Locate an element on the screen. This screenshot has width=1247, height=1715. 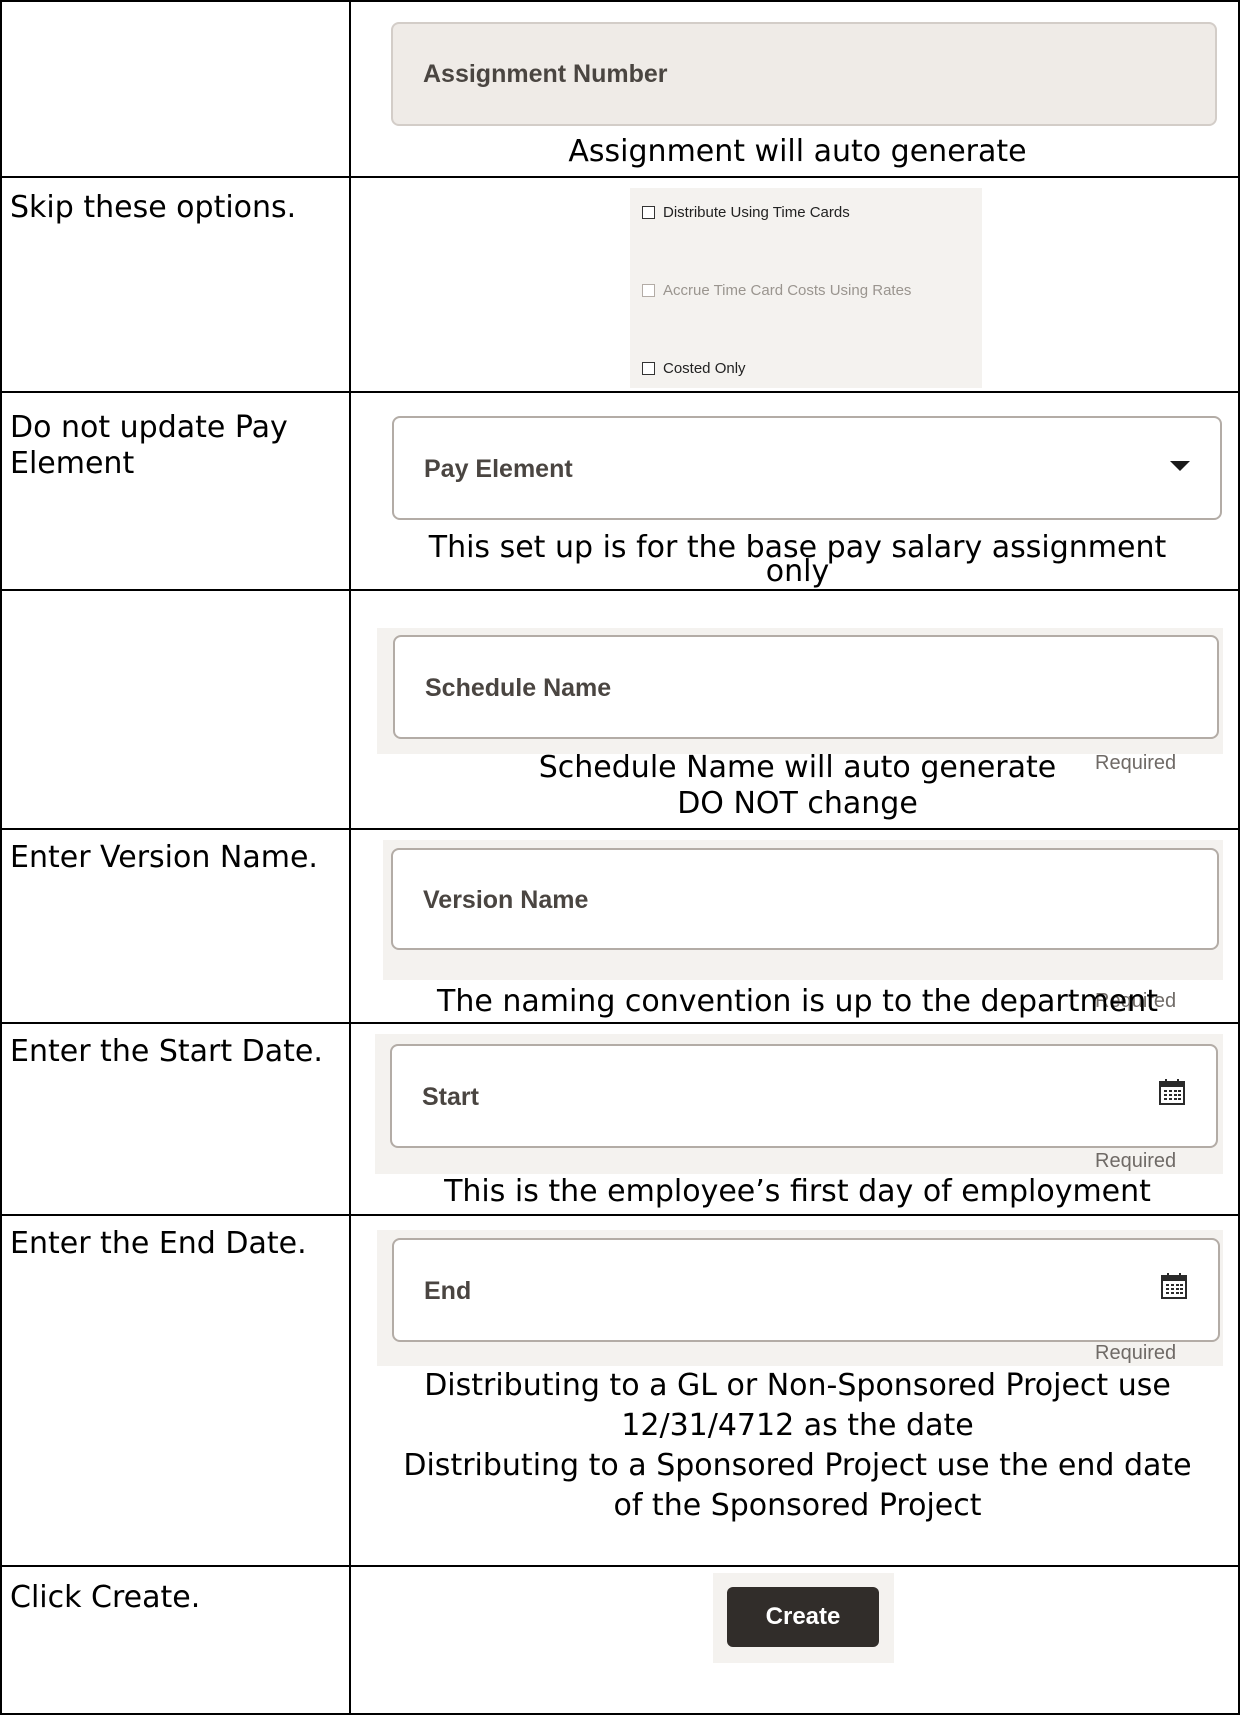
instruction-text: Skip these options. is located at coordinates (153, 207).